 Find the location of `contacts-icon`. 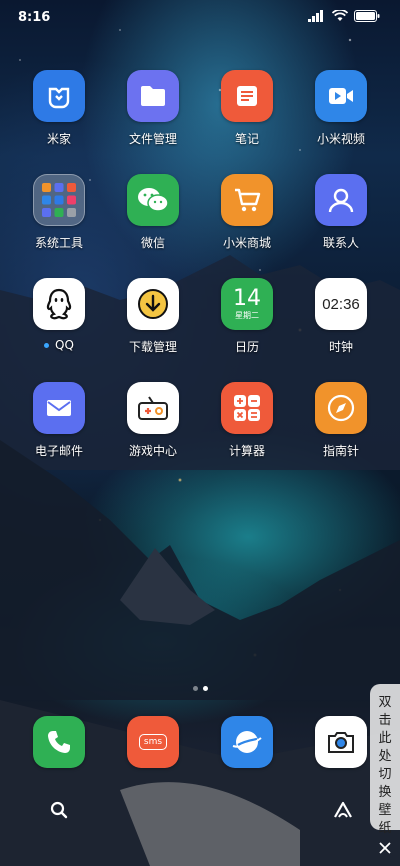

contacts-icon is located at coordinates (341, 200).